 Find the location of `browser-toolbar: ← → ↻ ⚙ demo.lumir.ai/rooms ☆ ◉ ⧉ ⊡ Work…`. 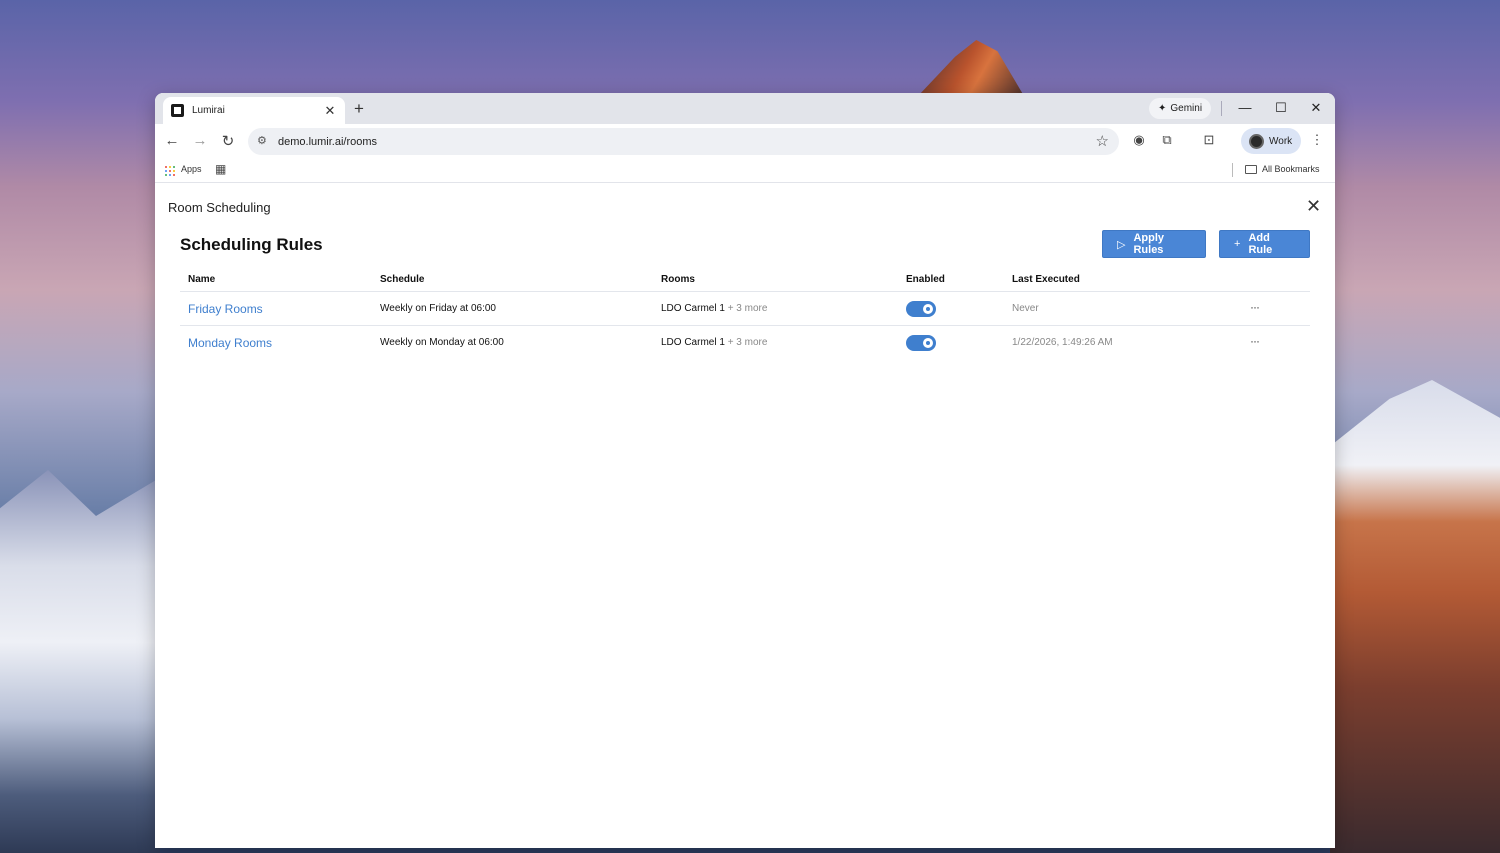

browser-toolbar: ← → ↻ ⚙ demo.lumir.ai/rooms ☆ ◉ ⧉ ⊡ Work… is located at coordinates (745, 141).